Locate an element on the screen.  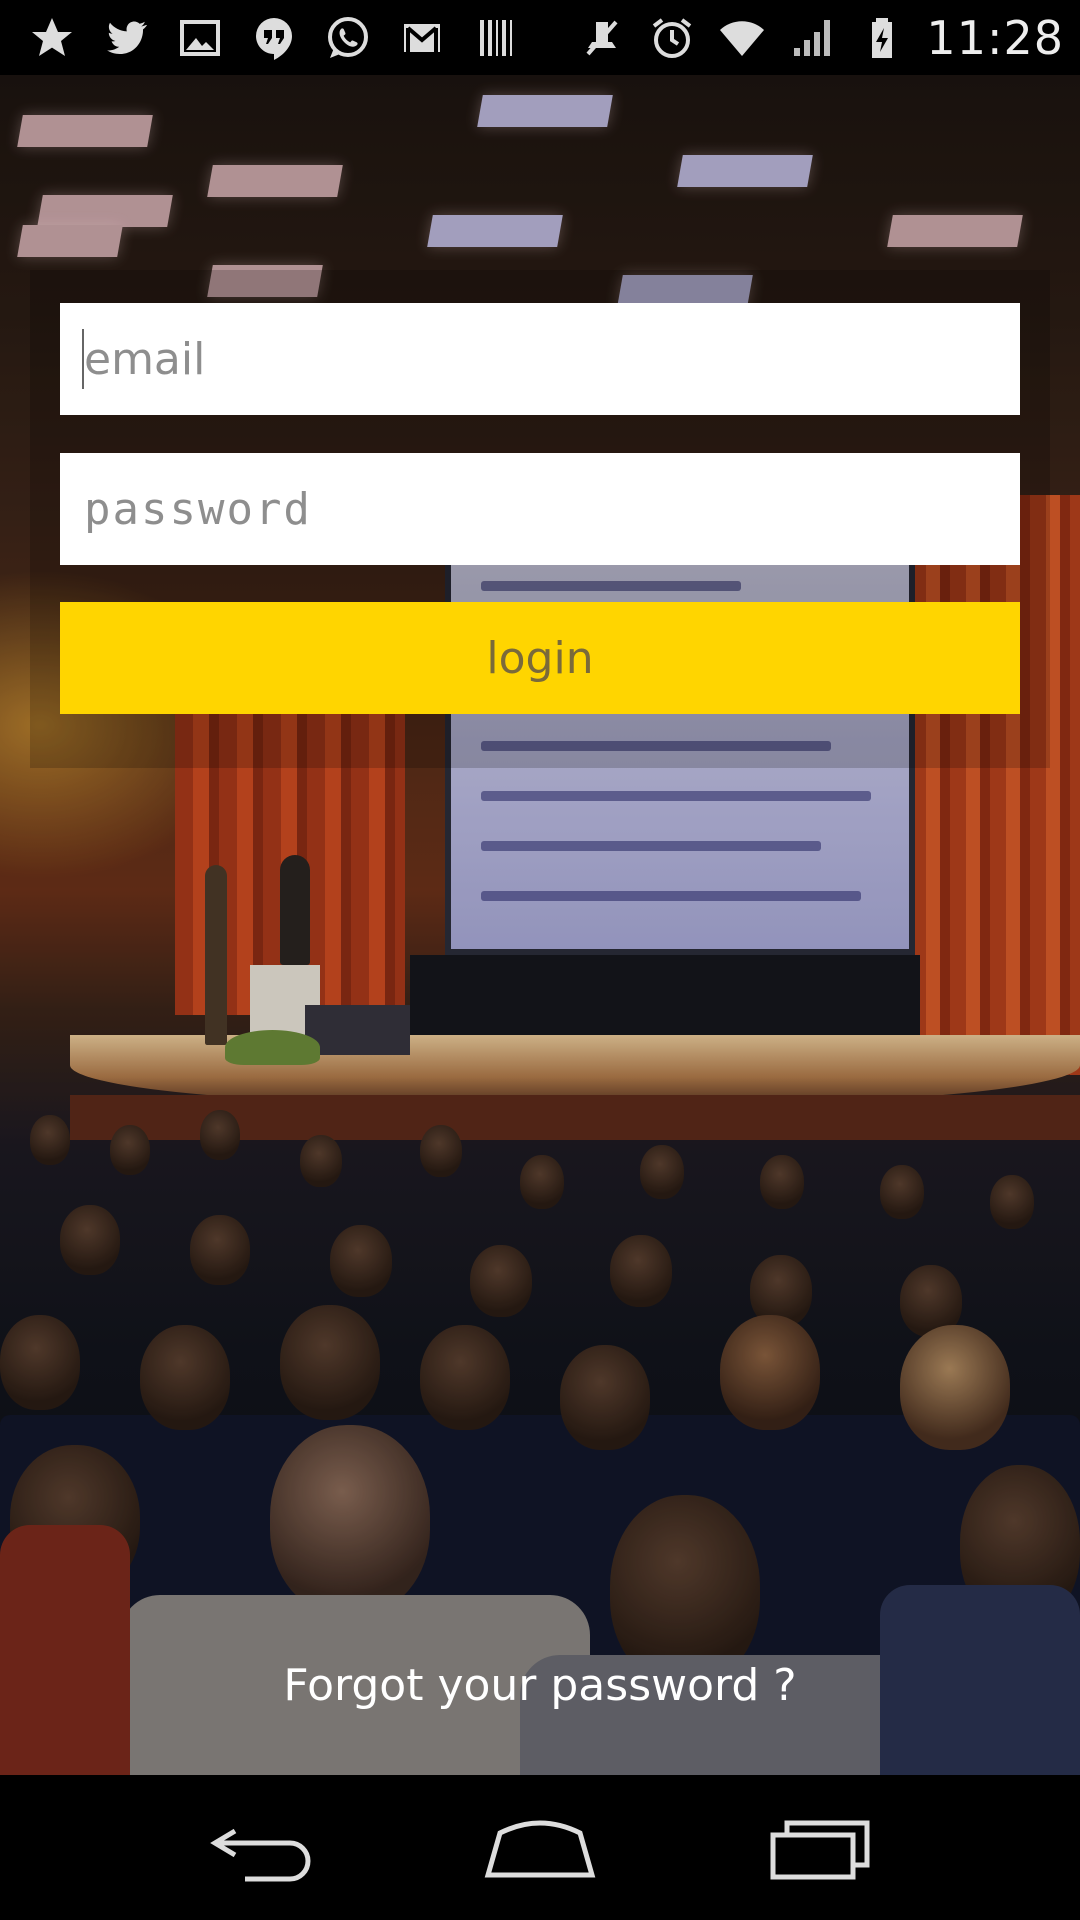
star-icon is located at coordinates (52, 38).